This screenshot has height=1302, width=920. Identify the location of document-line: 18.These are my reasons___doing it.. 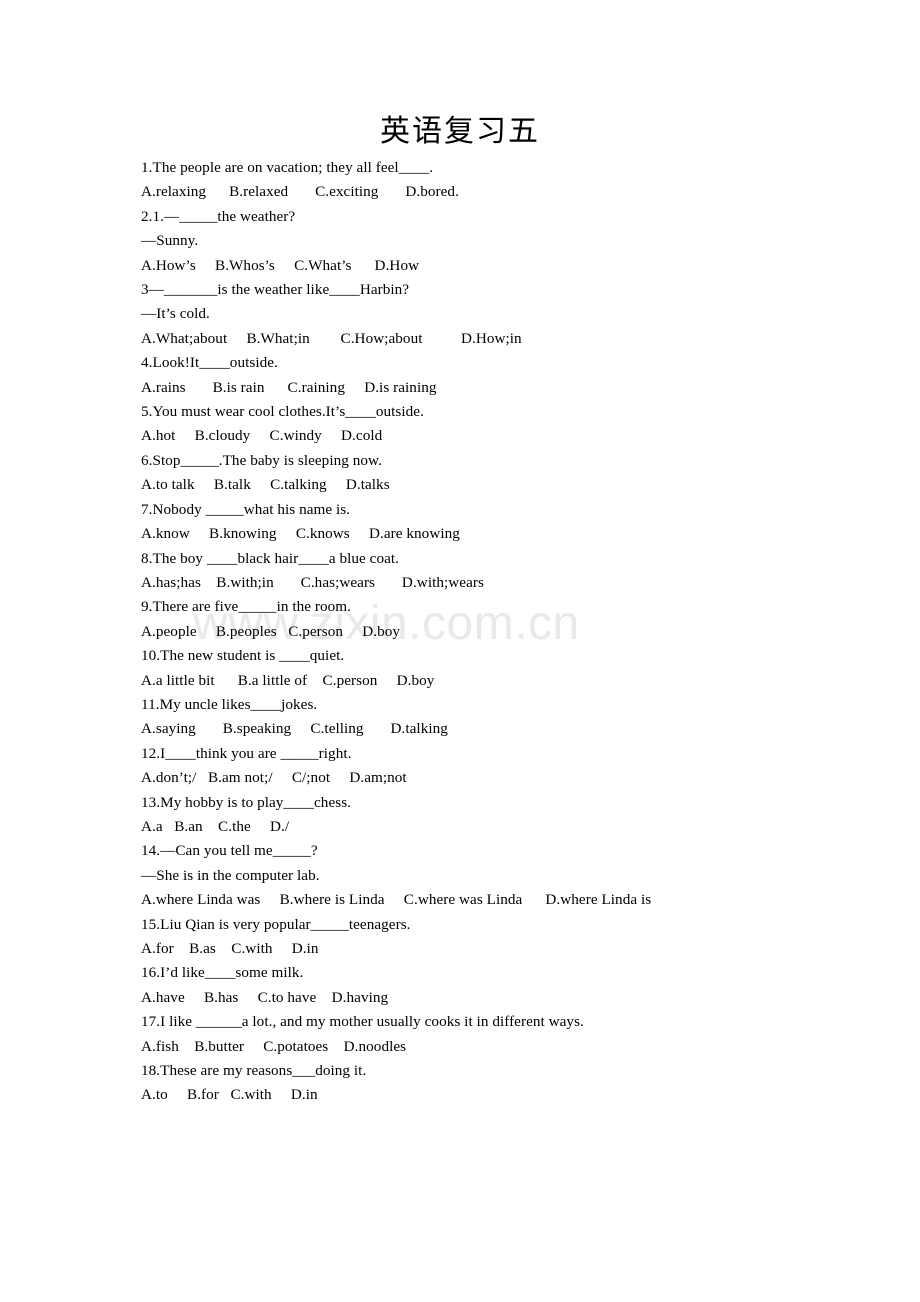
(254, 1071).